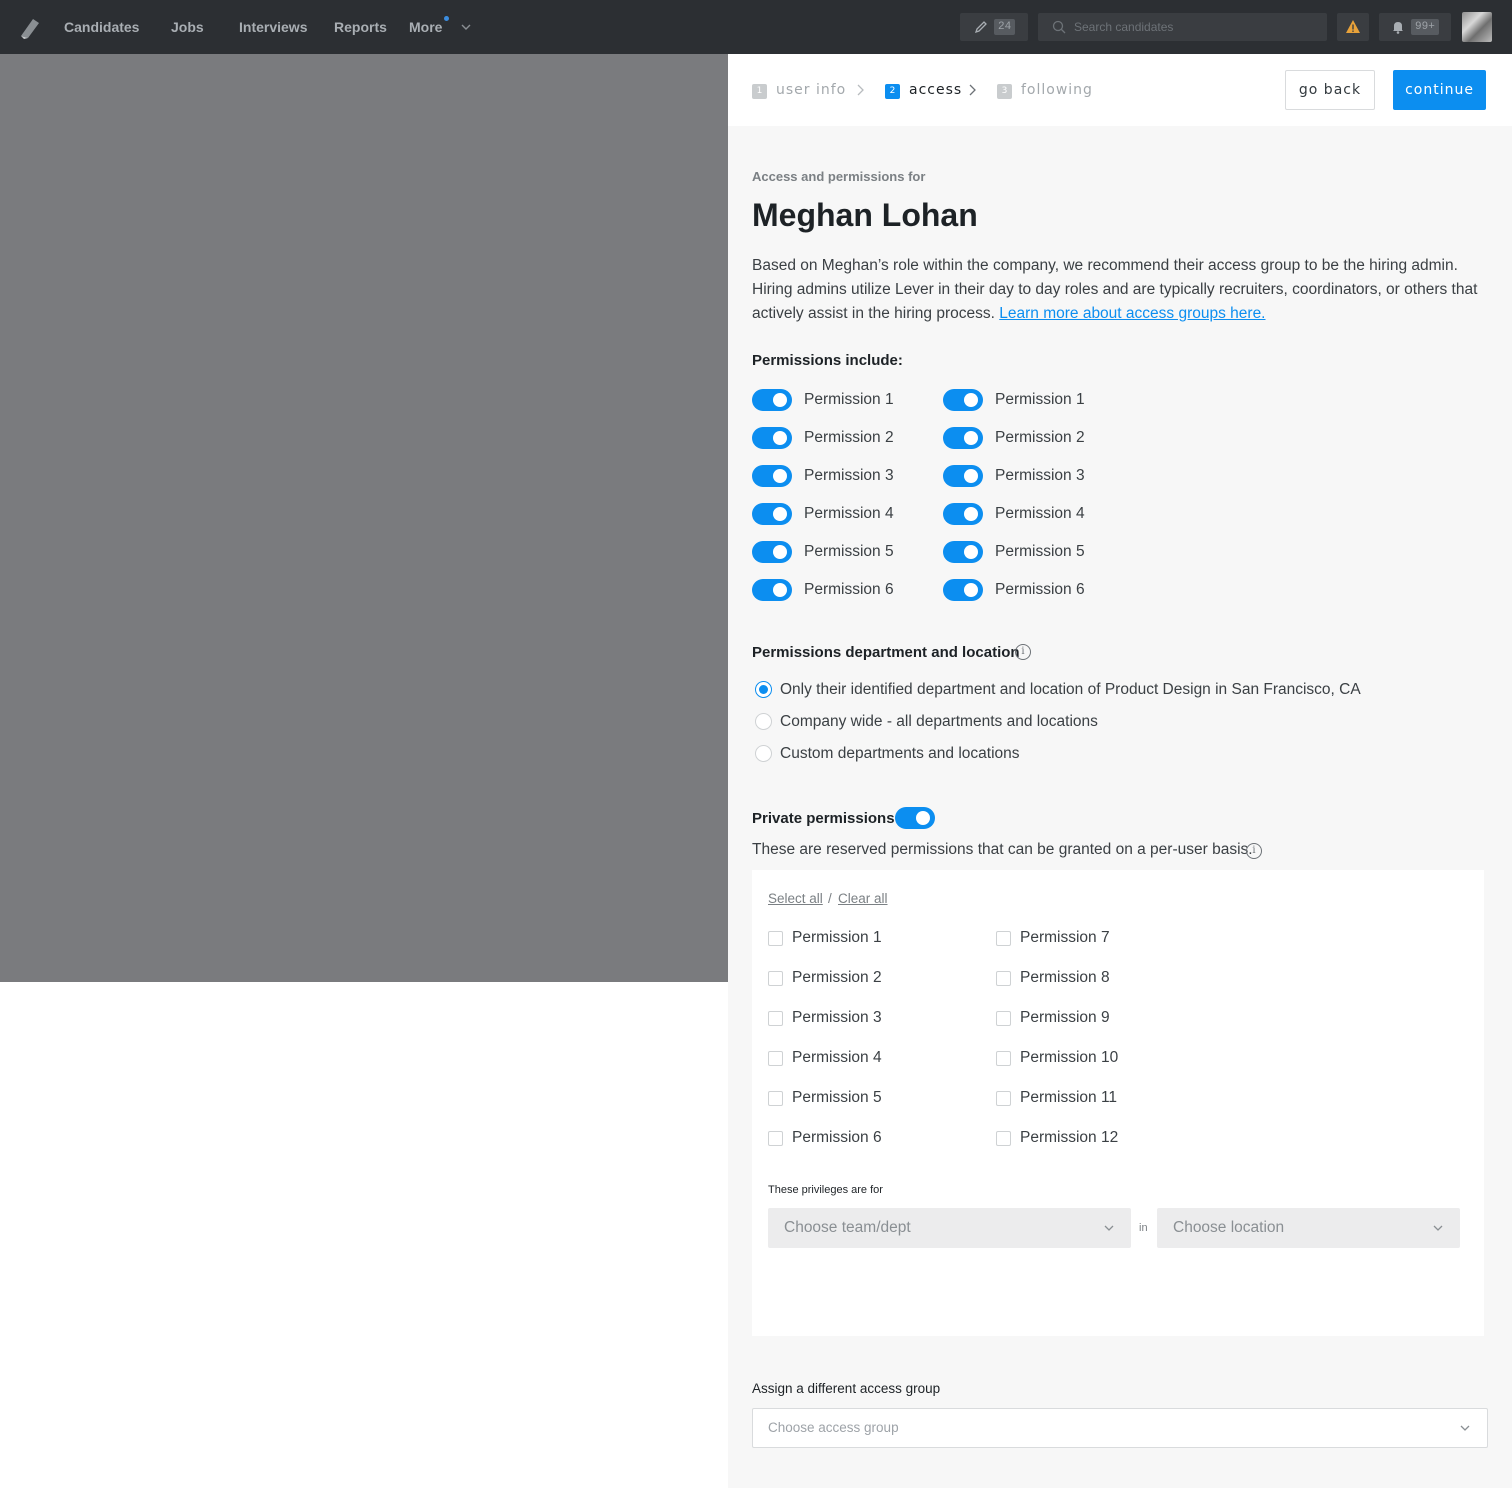 The height and width of the screenshot is (1488, 1512). What do you see at coordinates (849, 475) in the screenshot?
I see `permission-label: Permission 3` at bounding box center [849, 475].